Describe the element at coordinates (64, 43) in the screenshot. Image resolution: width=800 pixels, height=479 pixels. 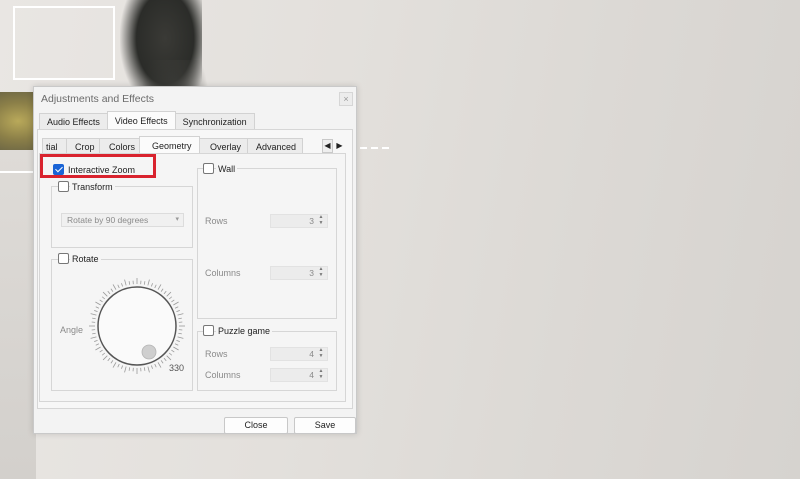
I see `zoom-preview-box` at that location.